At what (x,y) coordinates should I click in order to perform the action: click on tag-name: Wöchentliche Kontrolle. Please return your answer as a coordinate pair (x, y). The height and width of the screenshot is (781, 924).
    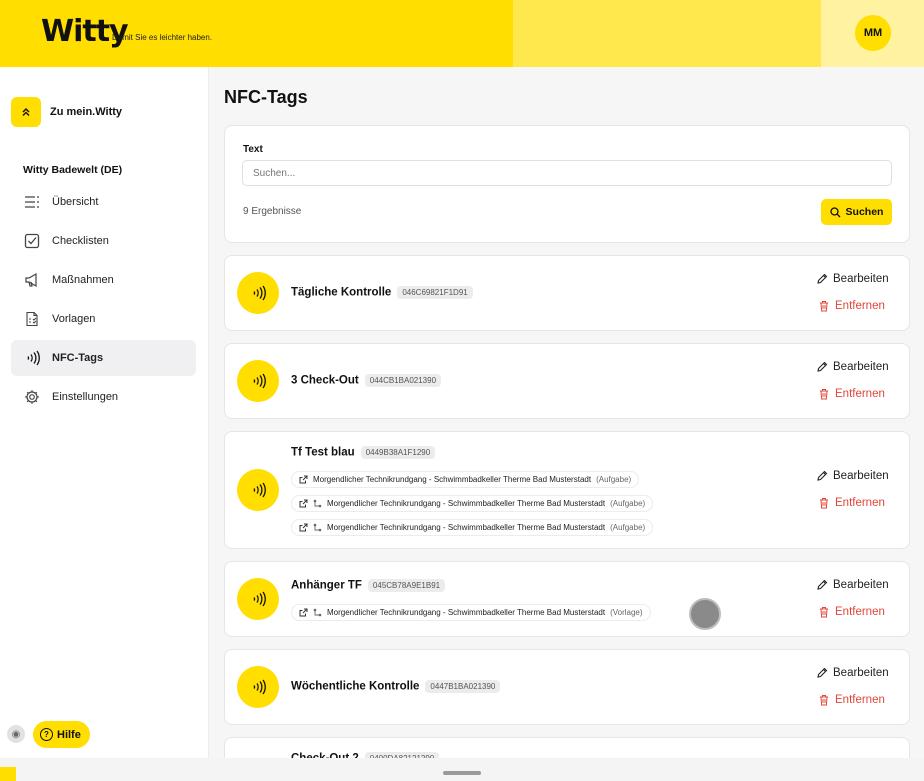
    Looking at the image, I should click on (355, 686).